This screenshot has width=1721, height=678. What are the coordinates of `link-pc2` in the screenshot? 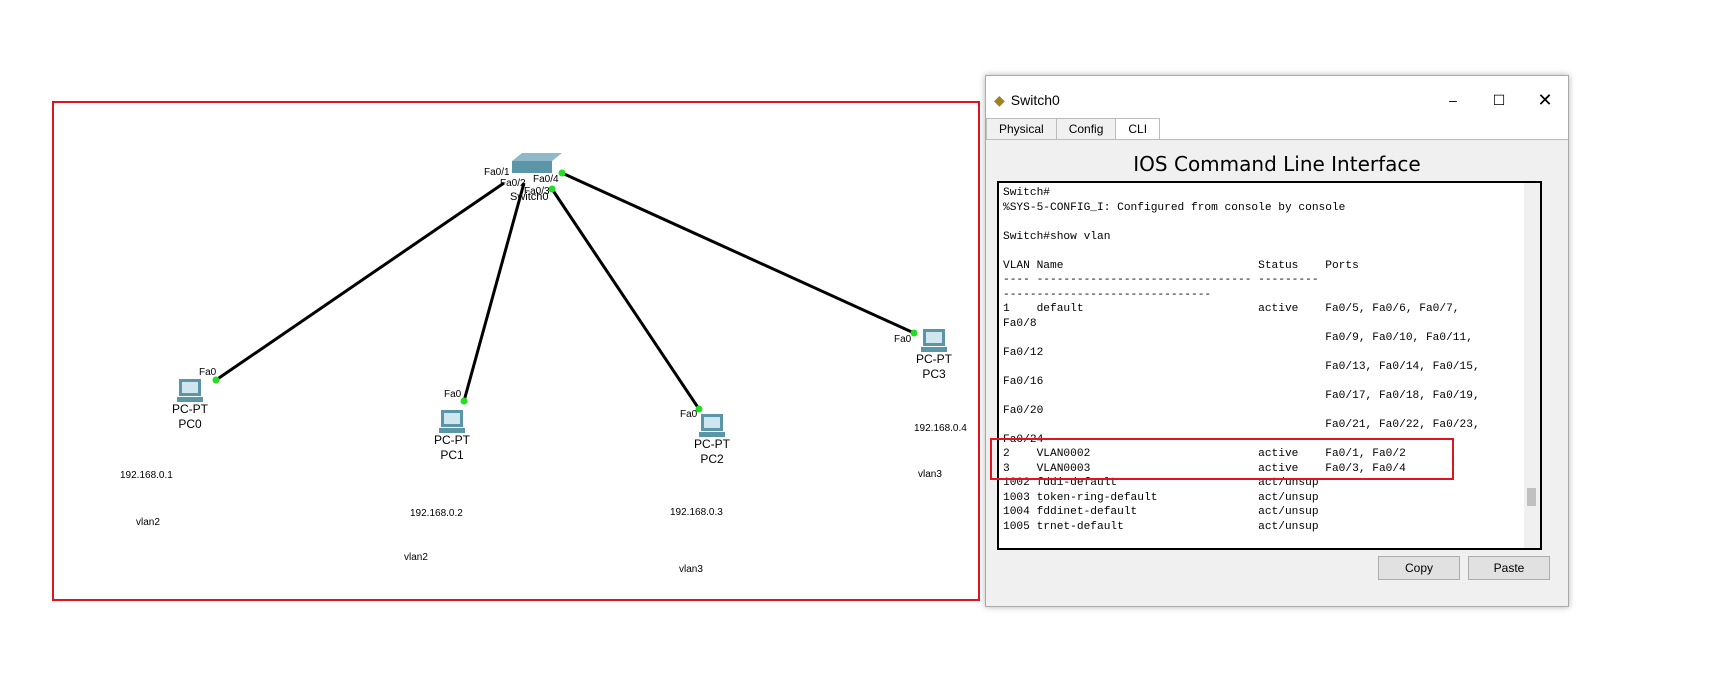 It's located at (625, 299).